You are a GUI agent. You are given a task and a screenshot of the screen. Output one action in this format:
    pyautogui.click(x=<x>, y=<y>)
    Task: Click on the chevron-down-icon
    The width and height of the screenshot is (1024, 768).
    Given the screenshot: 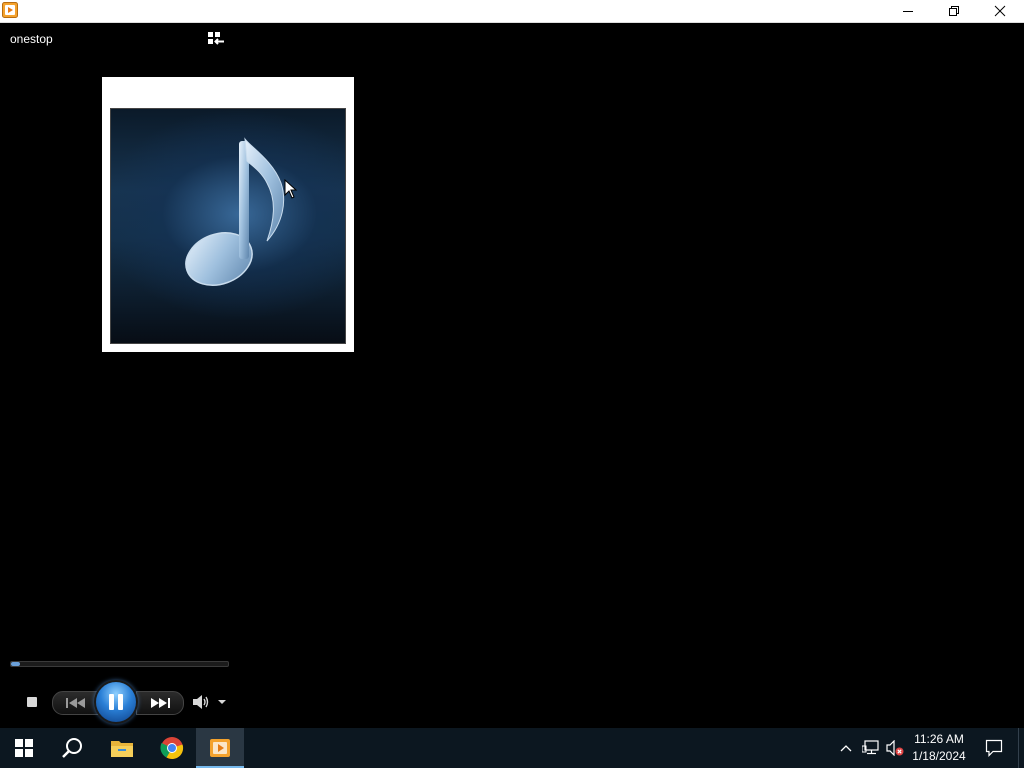 What is the action you would take?
    pyautogui.click(x=222, y=702)
    